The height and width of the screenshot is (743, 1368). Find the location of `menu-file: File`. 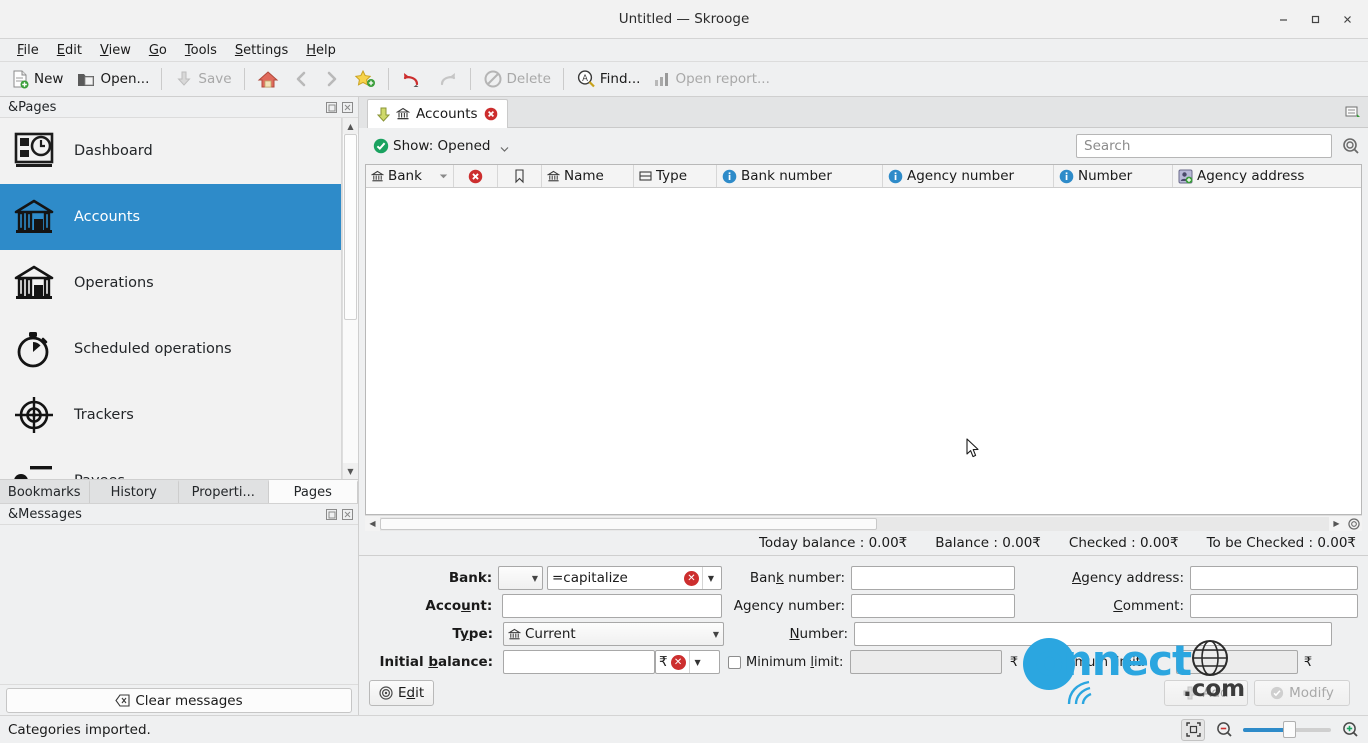

menu-file: File is located at coordinates (28, 50).